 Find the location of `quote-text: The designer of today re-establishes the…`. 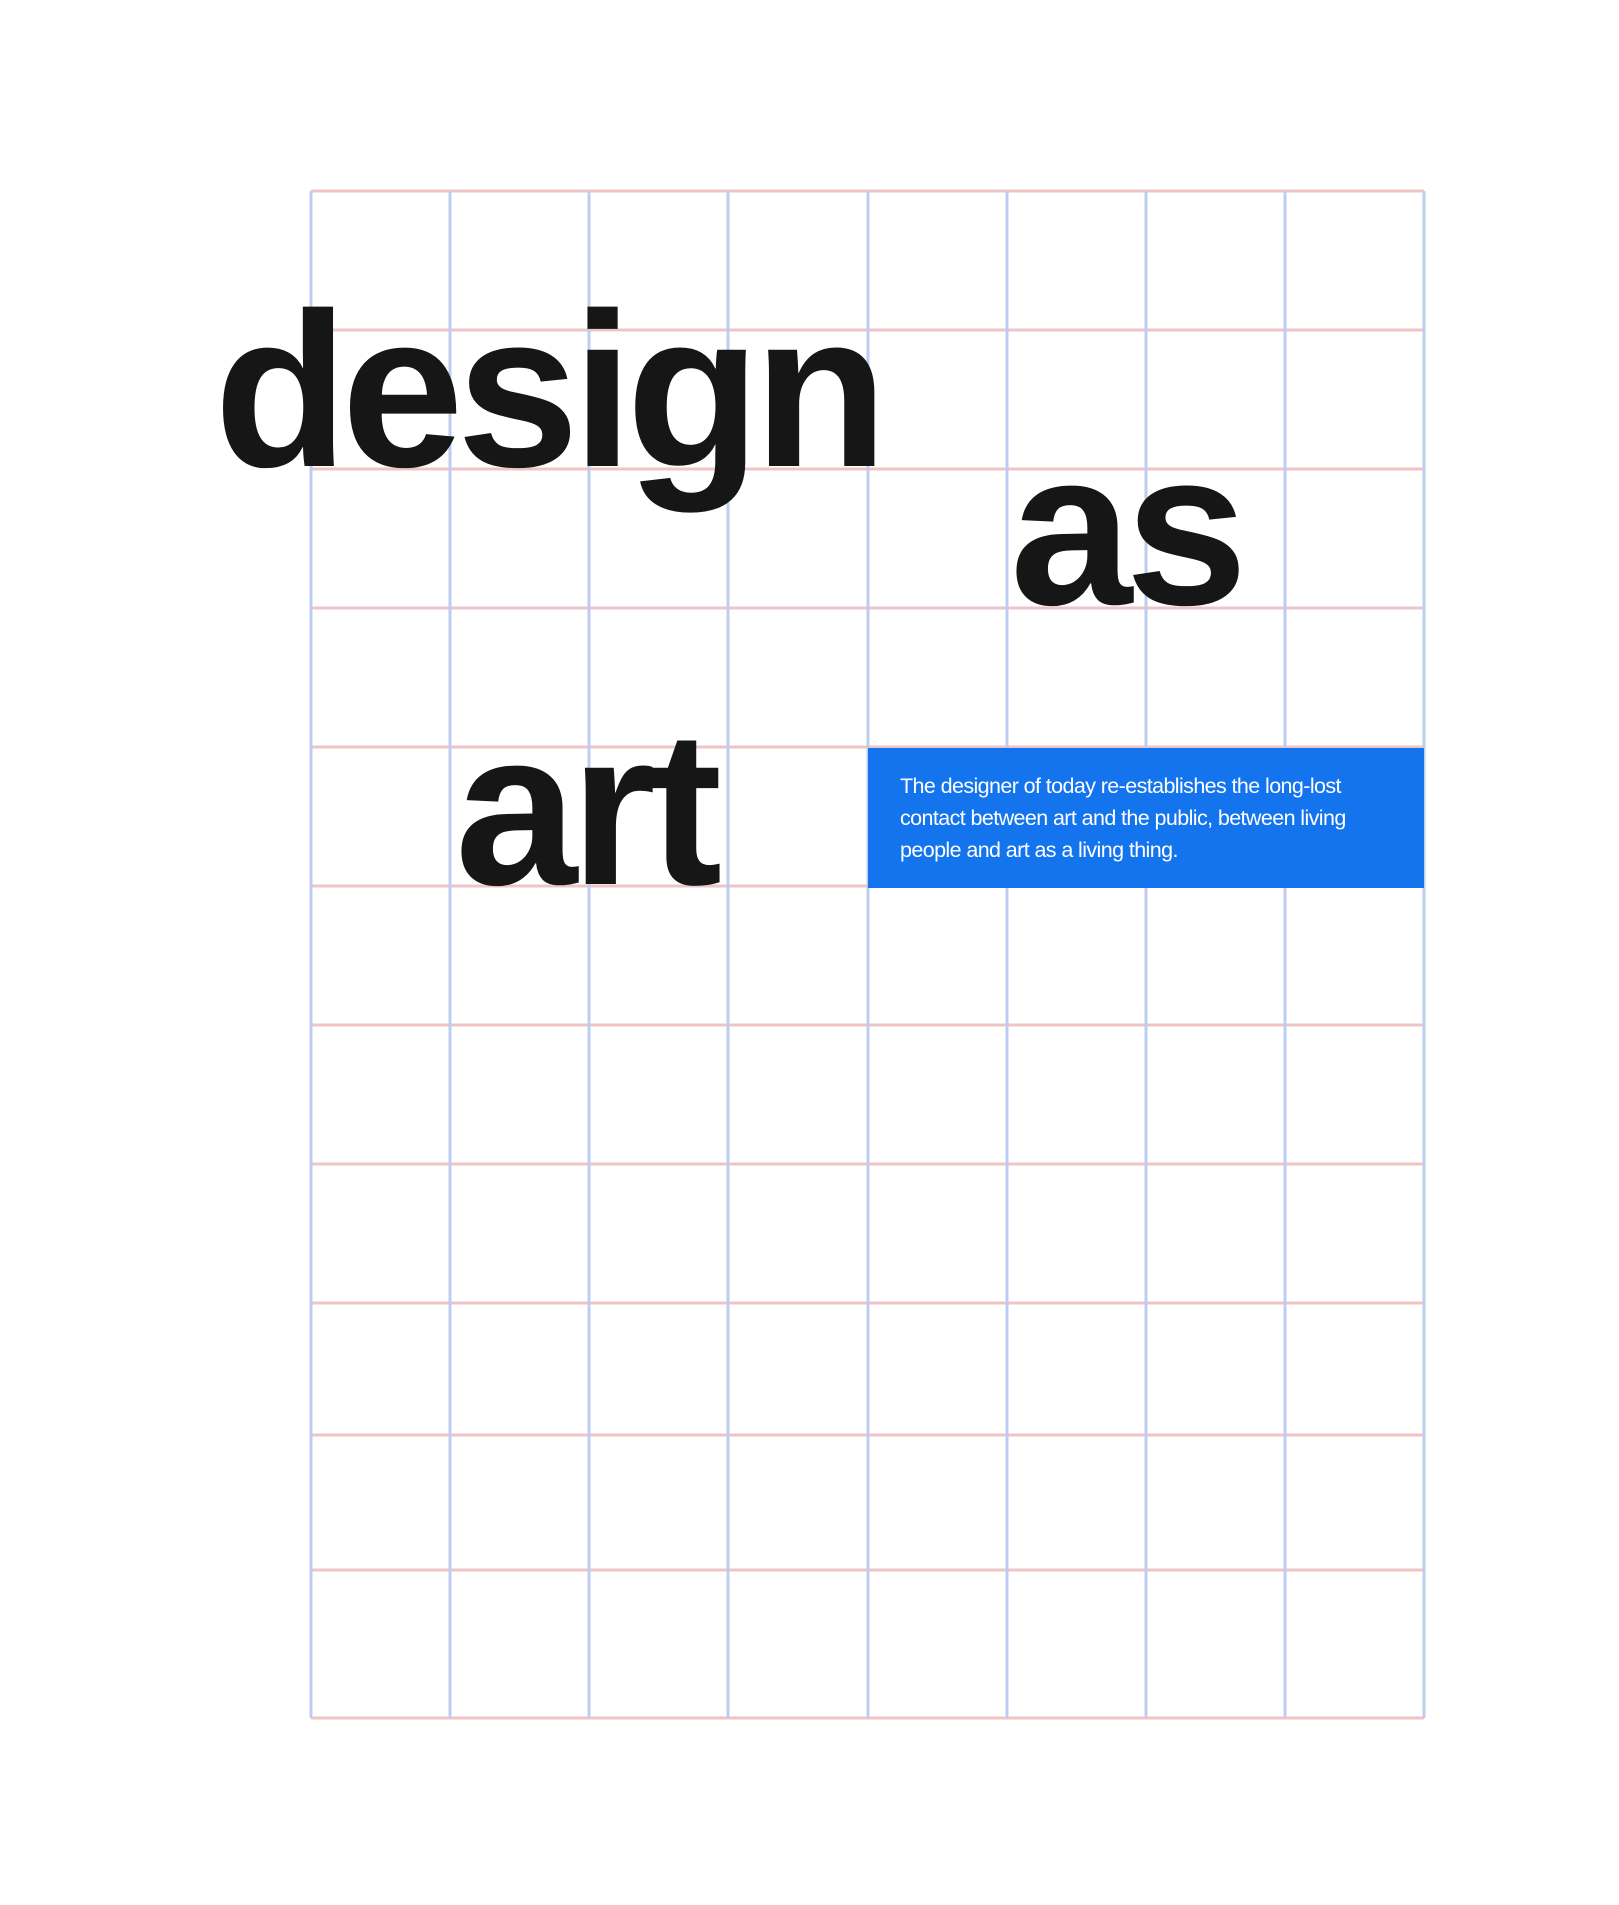

quote-text: The designer of today re-establishes the… is located at coordinates (1123, 818).